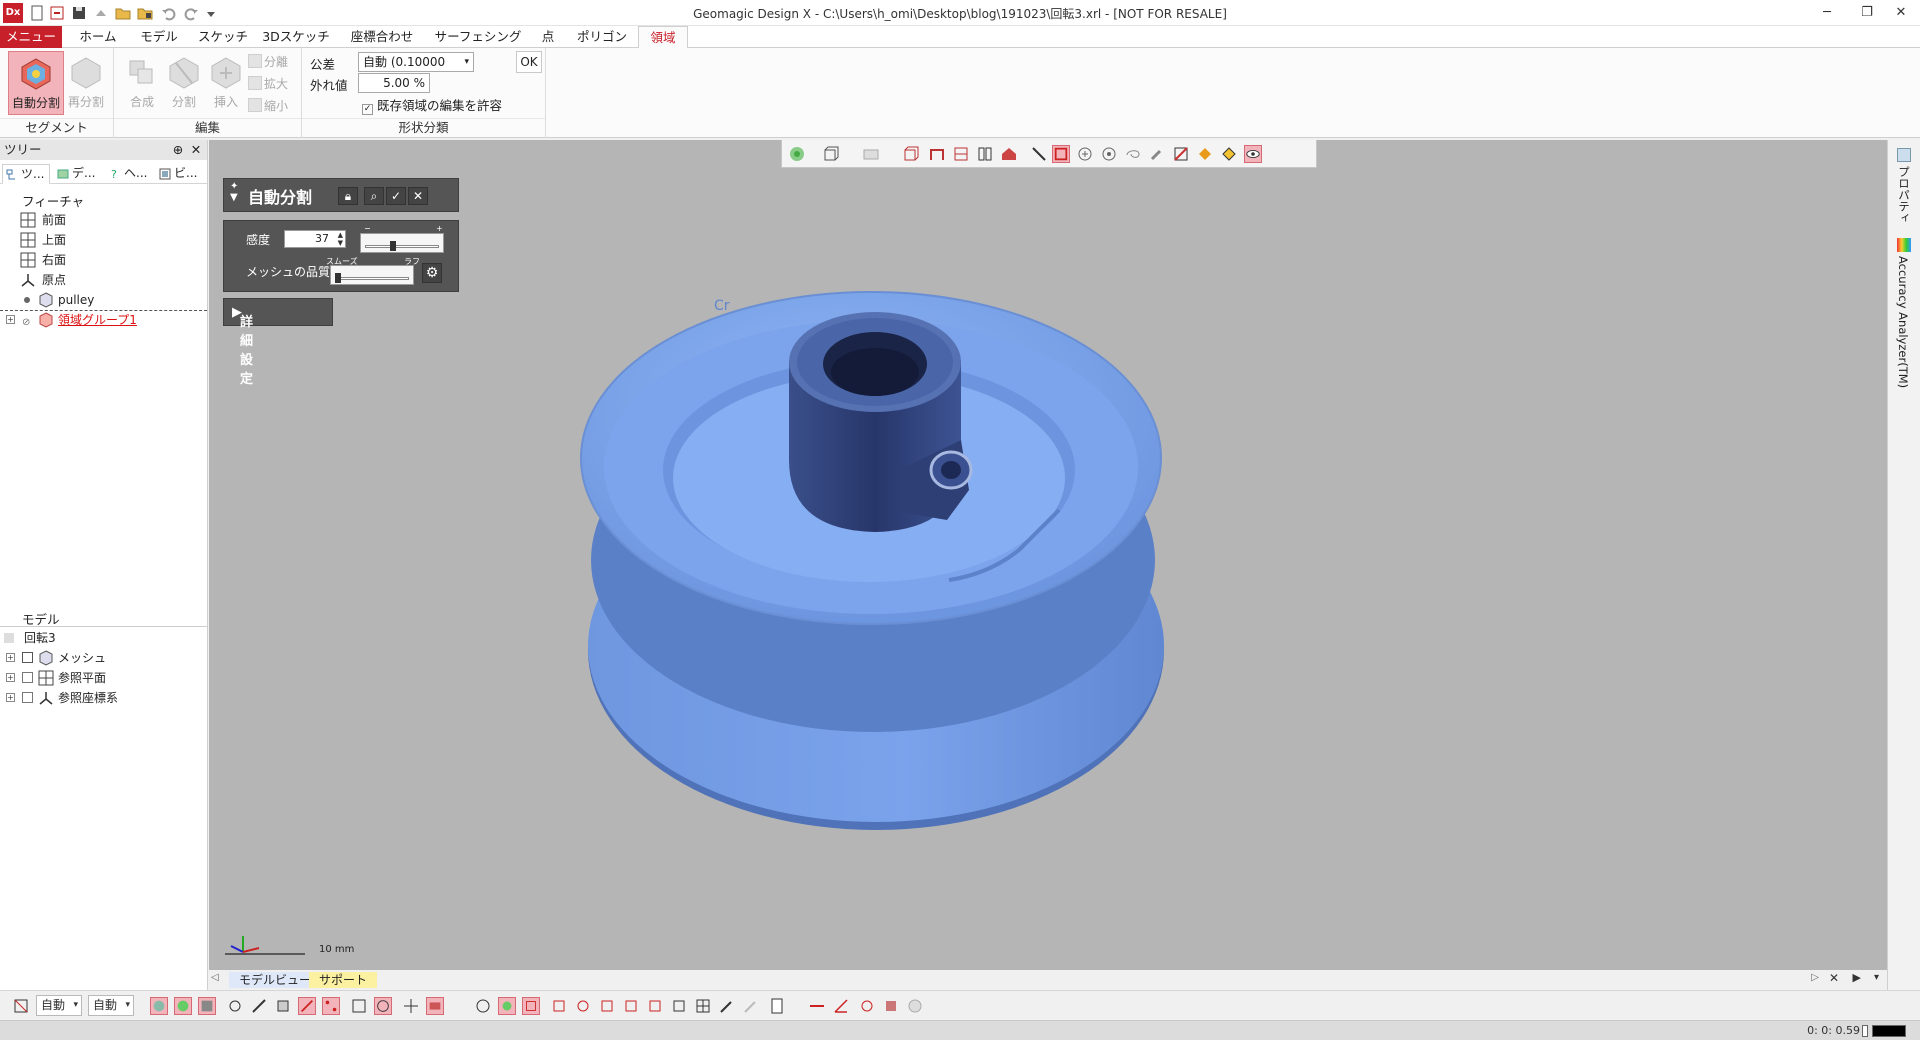 Image resolution: width=1920 pixels, height=1040 pixels. Describe the element at coordinates (207, 1006) in the screenshot. I see `filter-face-icon` at that location.